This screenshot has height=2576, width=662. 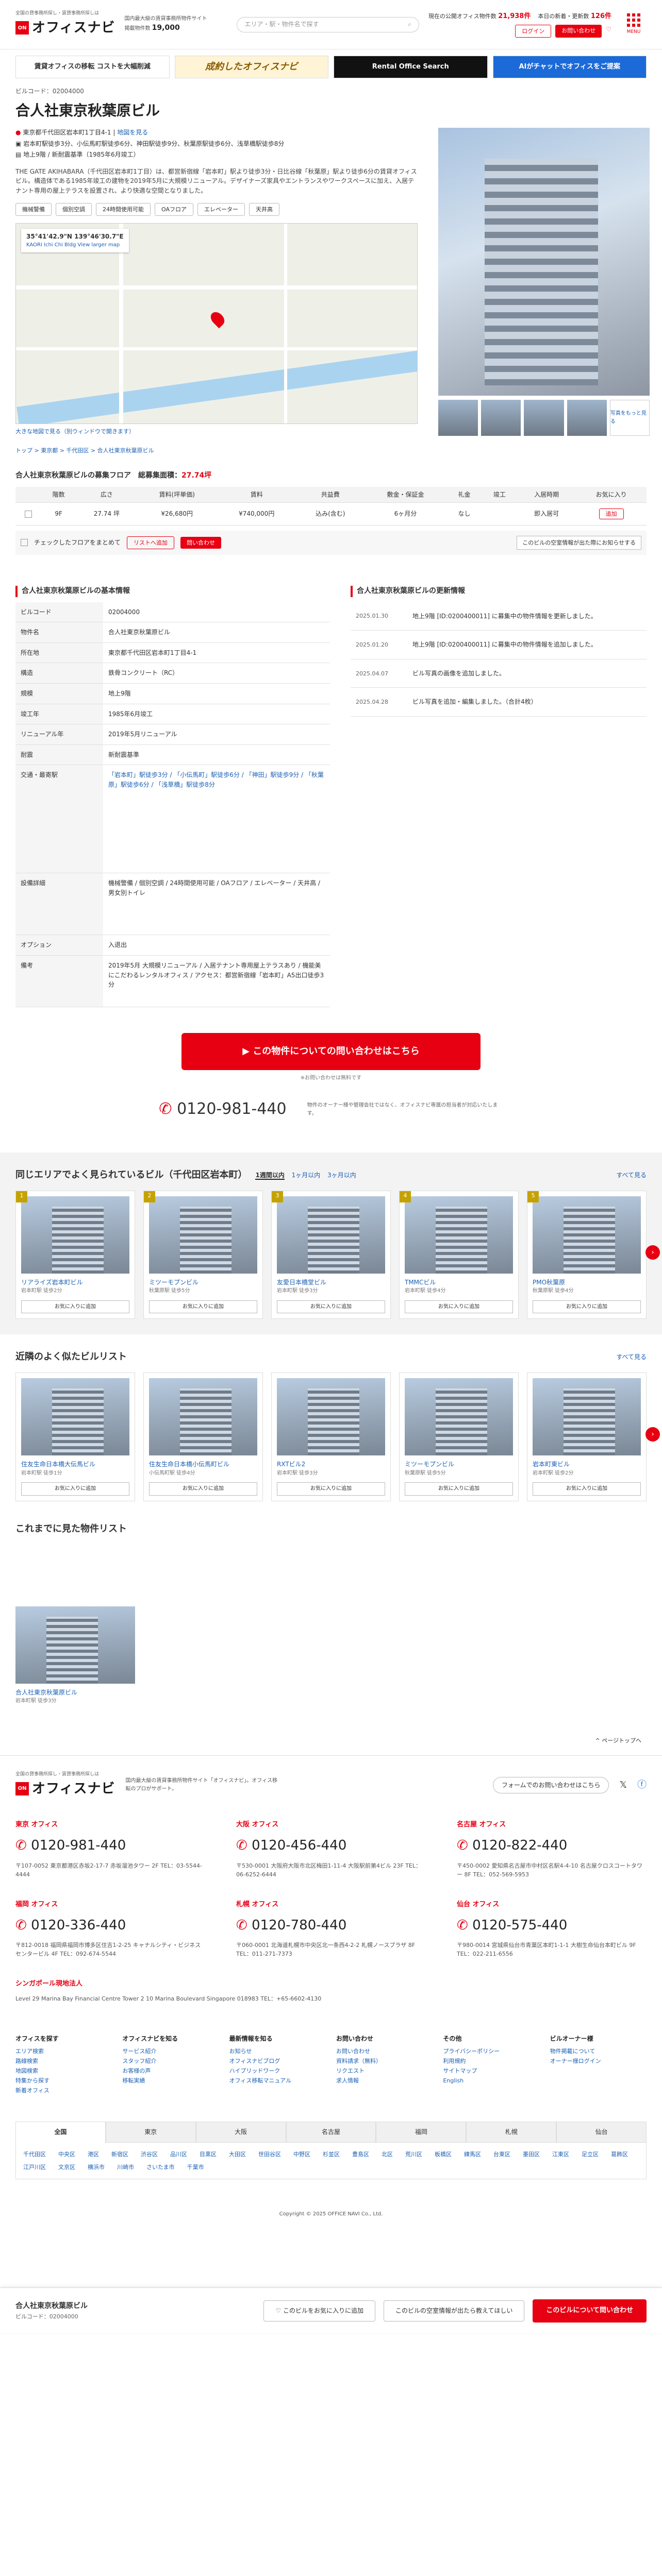 I want to click on site-logo: 全国の貸事務所探し・賃貸事務所探しは ON オフィスナビ, so click(x=65, y=24).